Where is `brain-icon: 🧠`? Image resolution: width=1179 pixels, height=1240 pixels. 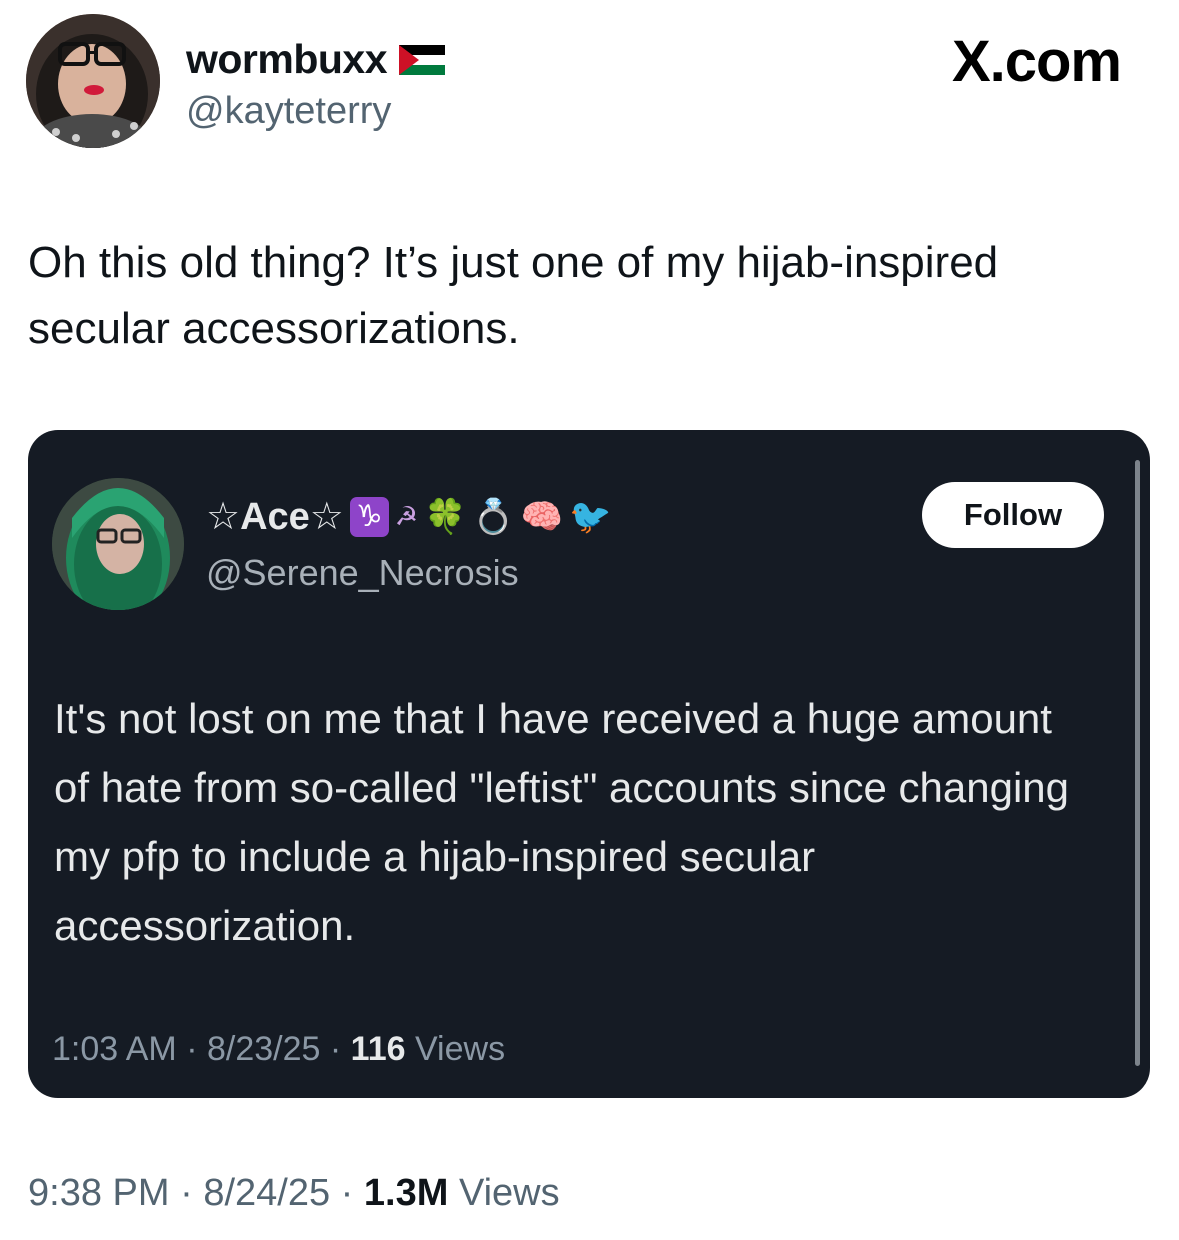 brain-icon: 🧠 is located at coordinates (542, 516).